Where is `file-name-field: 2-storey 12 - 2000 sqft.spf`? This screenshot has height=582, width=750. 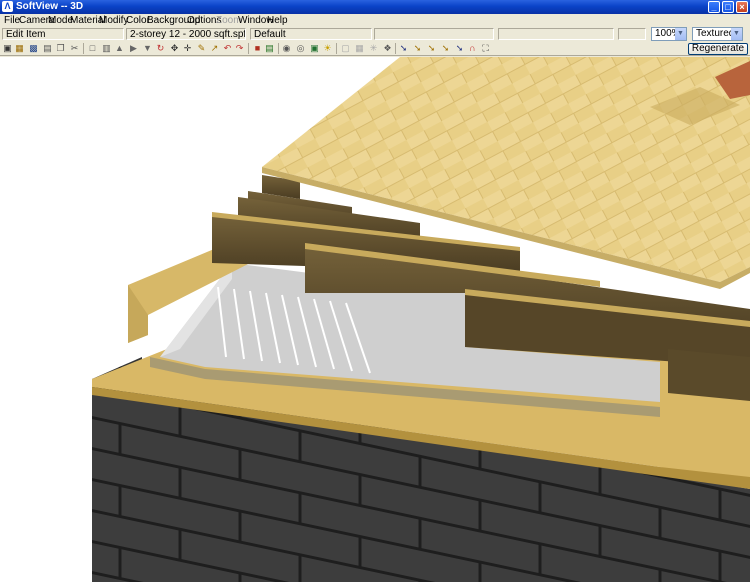
file-name-field: 2-storey 12 - 2000 sqft.spf is located at coordinates (186, 34).